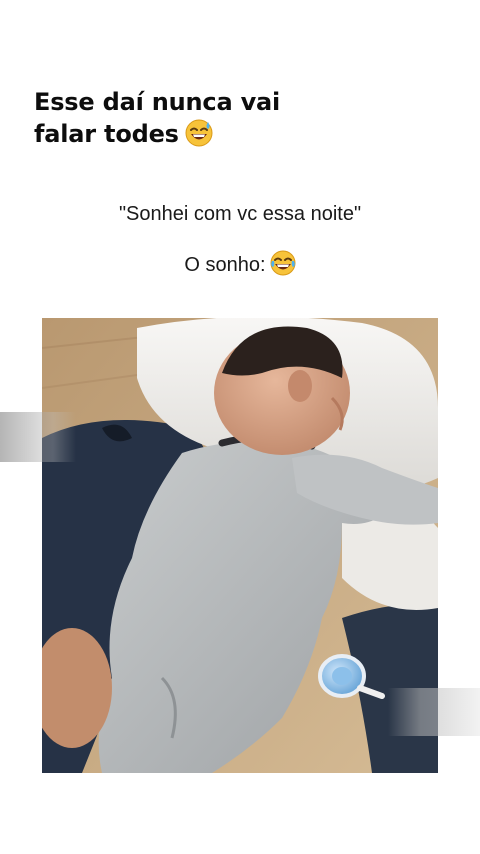 This screenshot has width=480, height=854. Describe the element at coordinates (106, 134) in the screenshot. I see `caption-line-2: falar todes` at that location.